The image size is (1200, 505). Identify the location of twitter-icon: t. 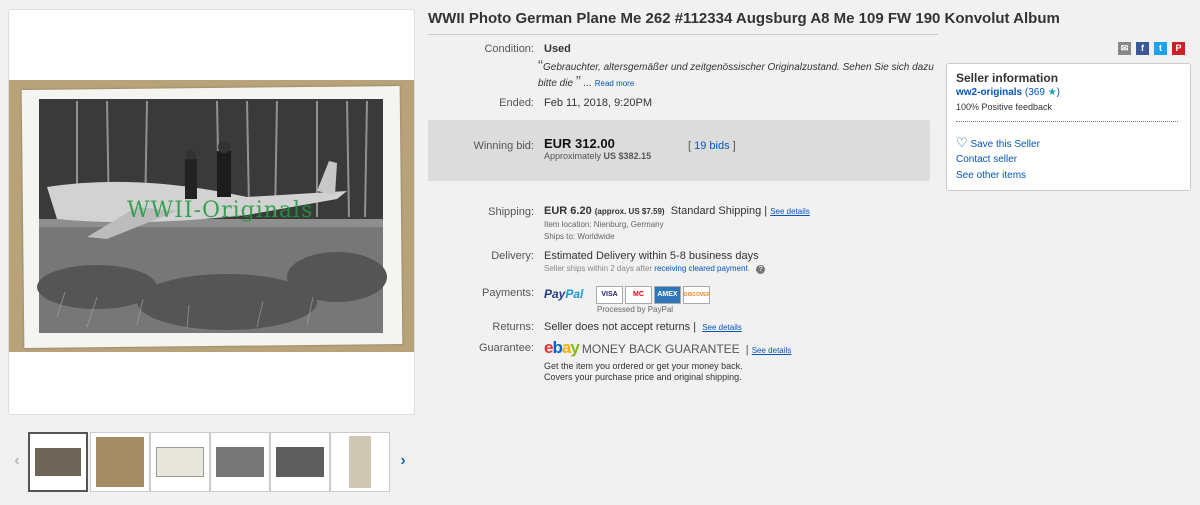
(1160, 48).